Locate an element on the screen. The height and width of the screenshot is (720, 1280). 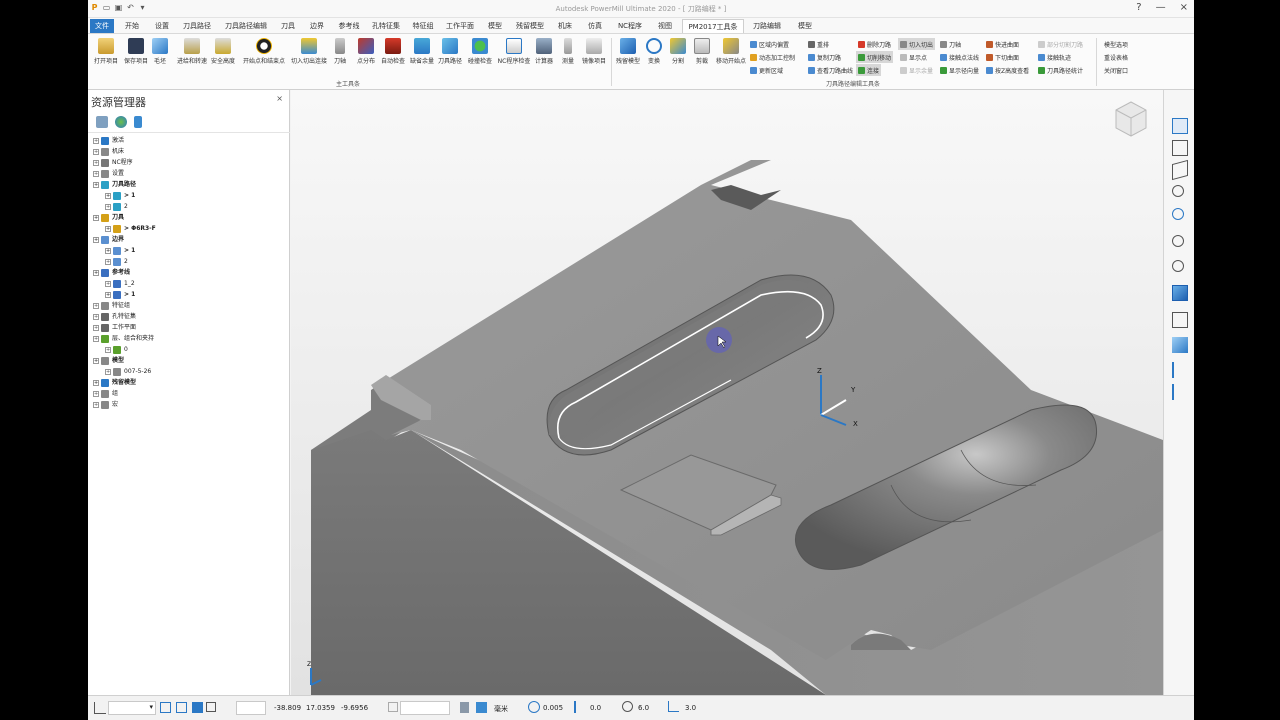
copy-toolpath-button: 复制刀路 is located at coordinates (824, 57).